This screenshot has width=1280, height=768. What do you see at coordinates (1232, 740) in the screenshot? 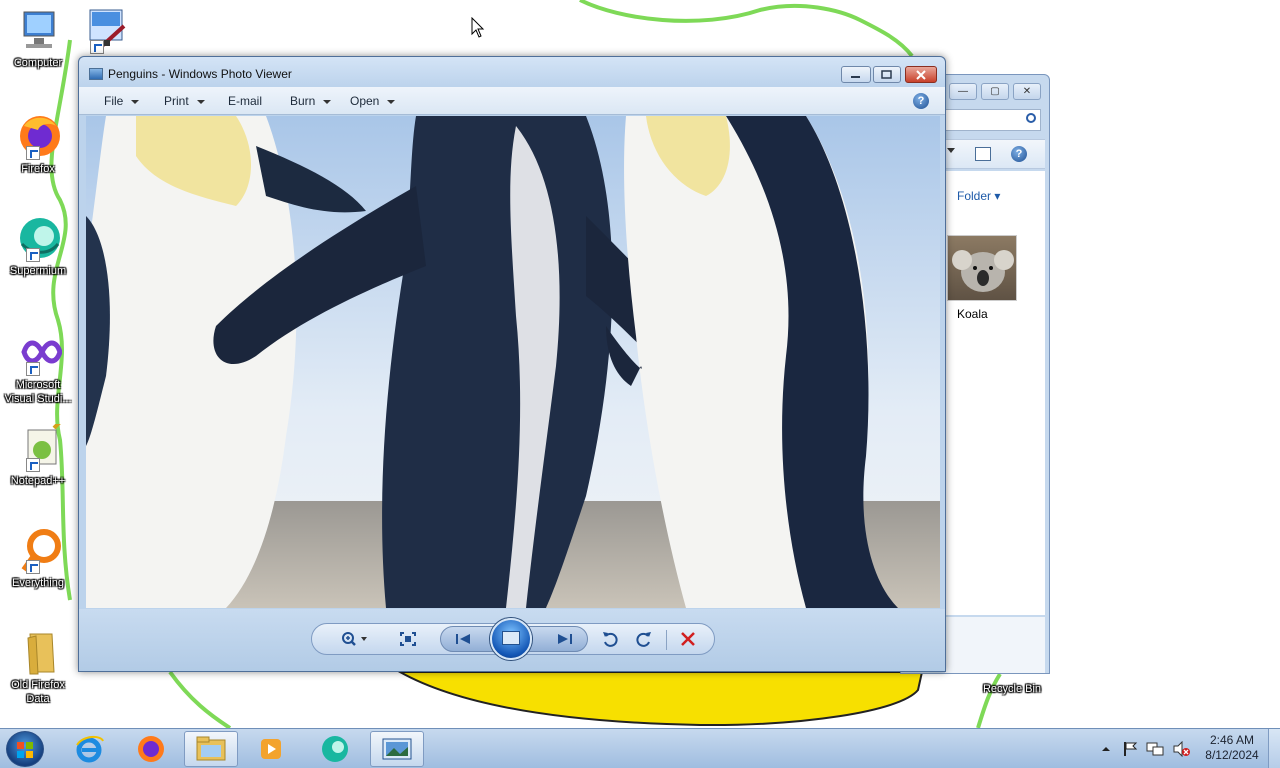
I see `clock-time: 2:46 AM` at bounding box center [1232, 740].